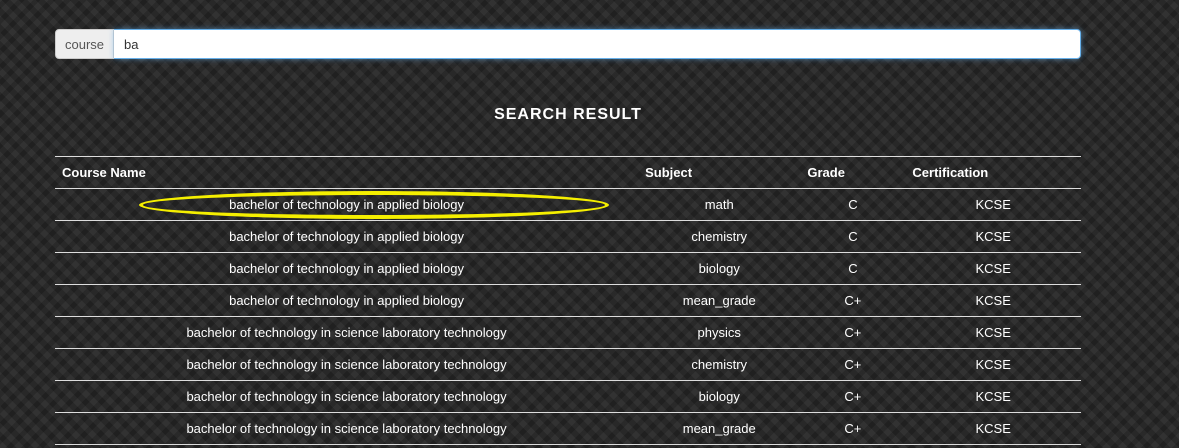  Describe the element at coordinates (347, 172) in the screenshot. I see `course-name-header: Course Name` at that location.